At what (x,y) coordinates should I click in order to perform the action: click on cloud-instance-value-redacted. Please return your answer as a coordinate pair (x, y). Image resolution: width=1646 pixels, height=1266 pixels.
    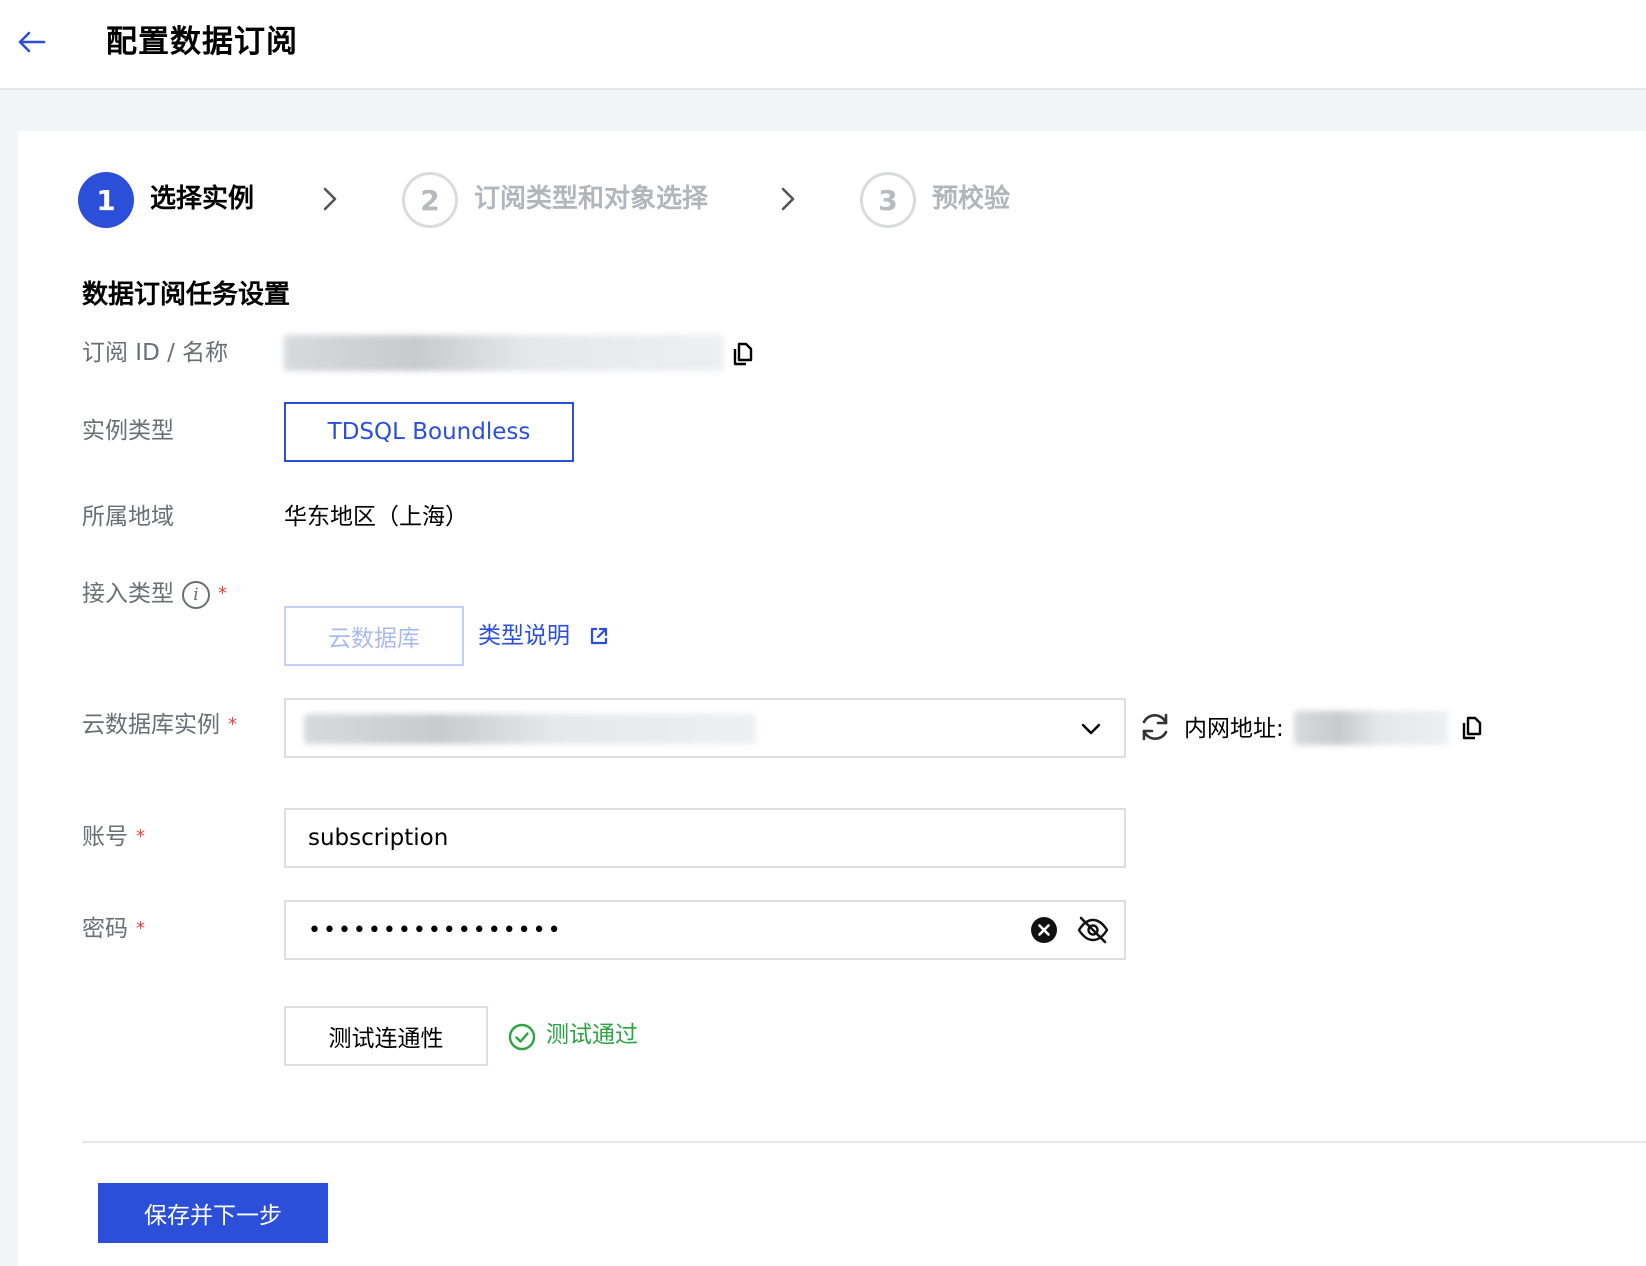
    Looking at the image, I should click on (530, 729).